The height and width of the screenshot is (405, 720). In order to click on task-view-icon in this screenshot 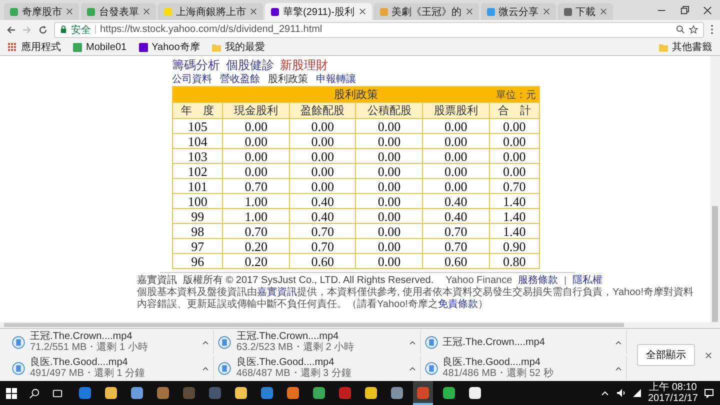, I will do `click(57, 393)`.